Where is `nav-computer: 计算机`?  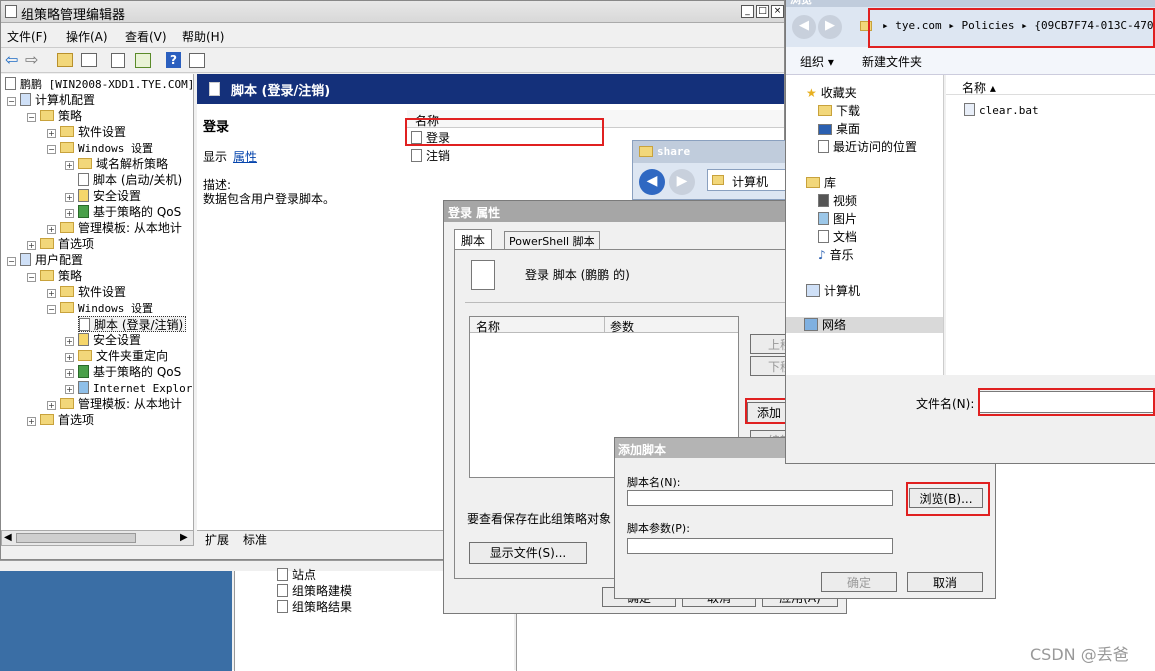 nav-computer: 计算机 is located at coordinates (833, 291).